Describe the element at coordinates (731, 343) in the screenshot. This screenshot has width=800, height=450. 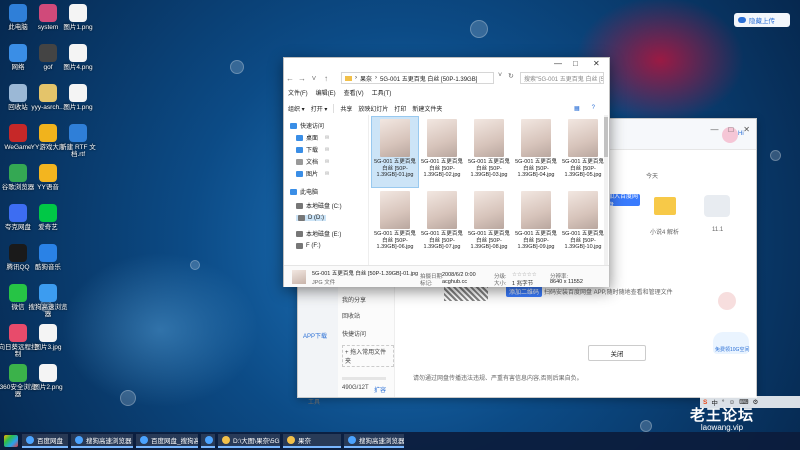
I see `free-space-bubble: 免费领10G空间` at that location.